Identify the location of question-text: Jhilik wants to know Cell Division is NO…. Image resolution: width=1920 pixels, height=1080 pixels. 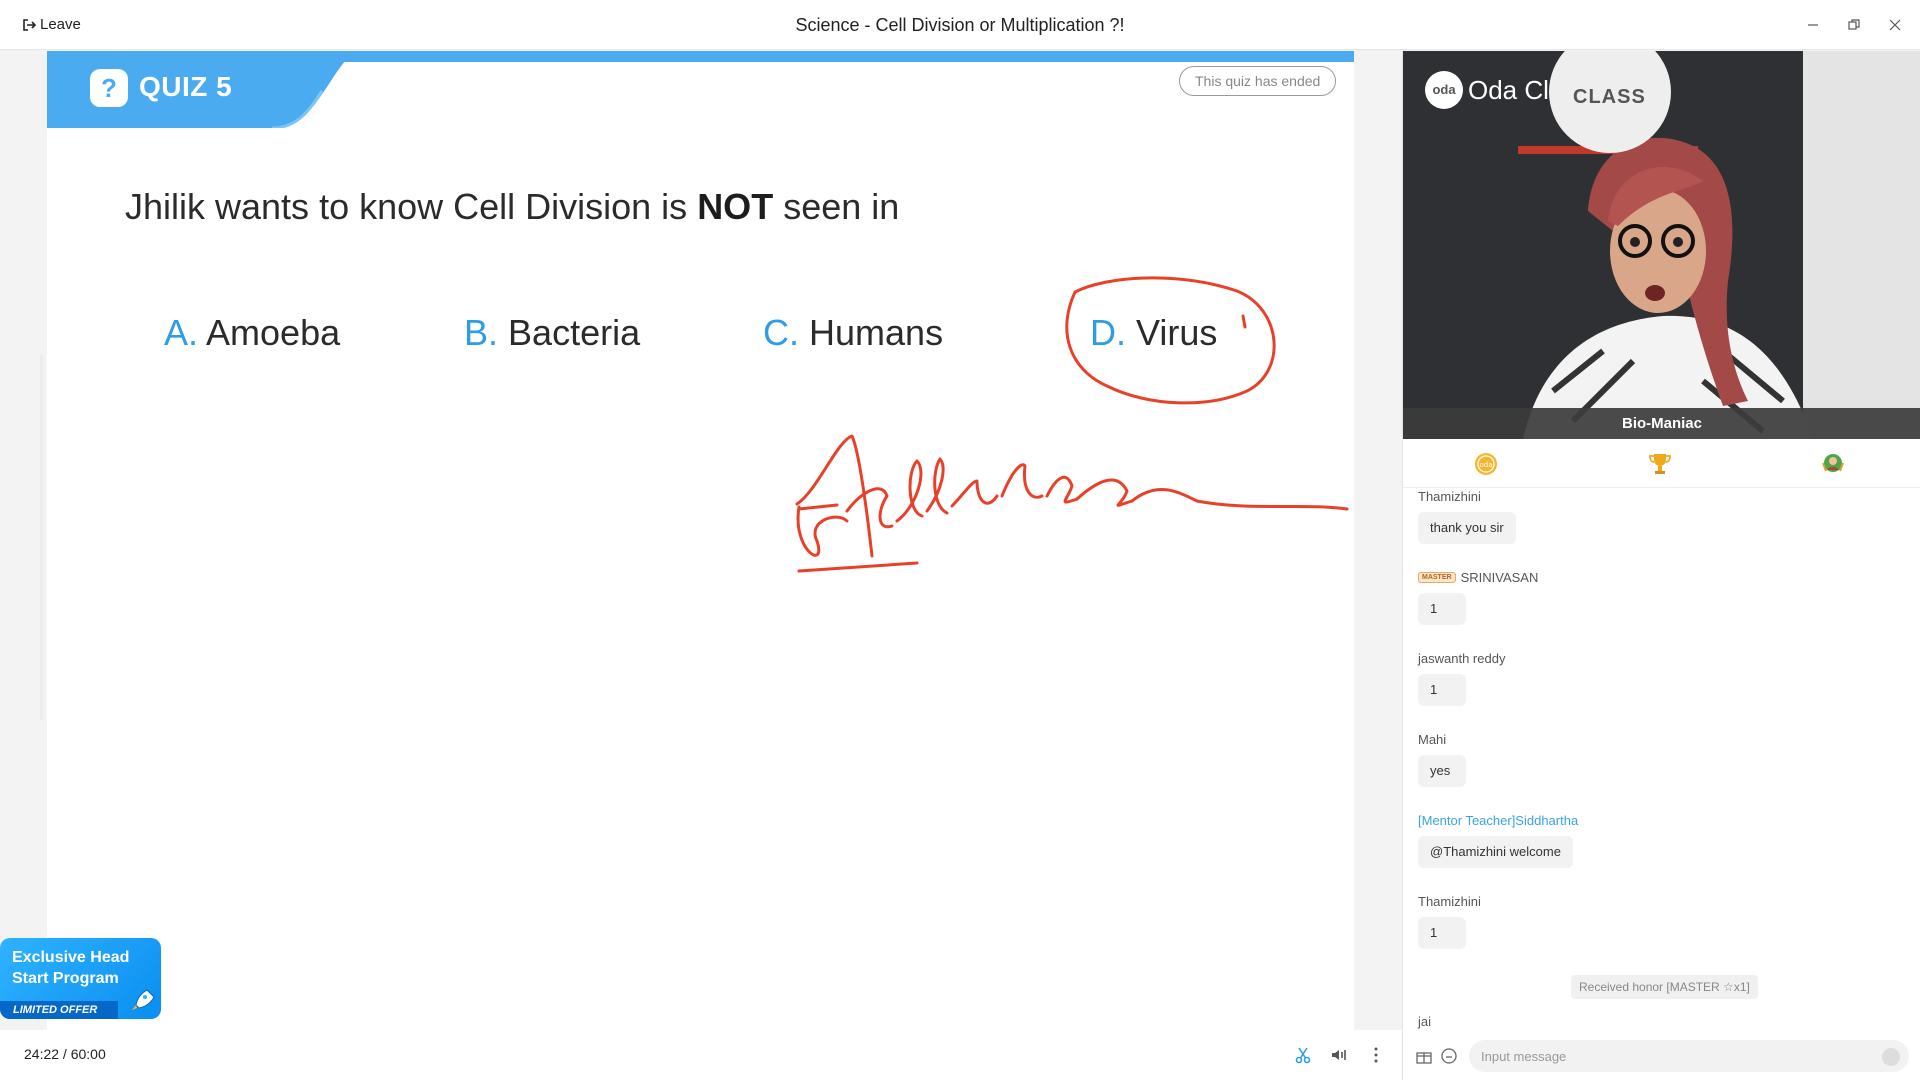
(512, 206).